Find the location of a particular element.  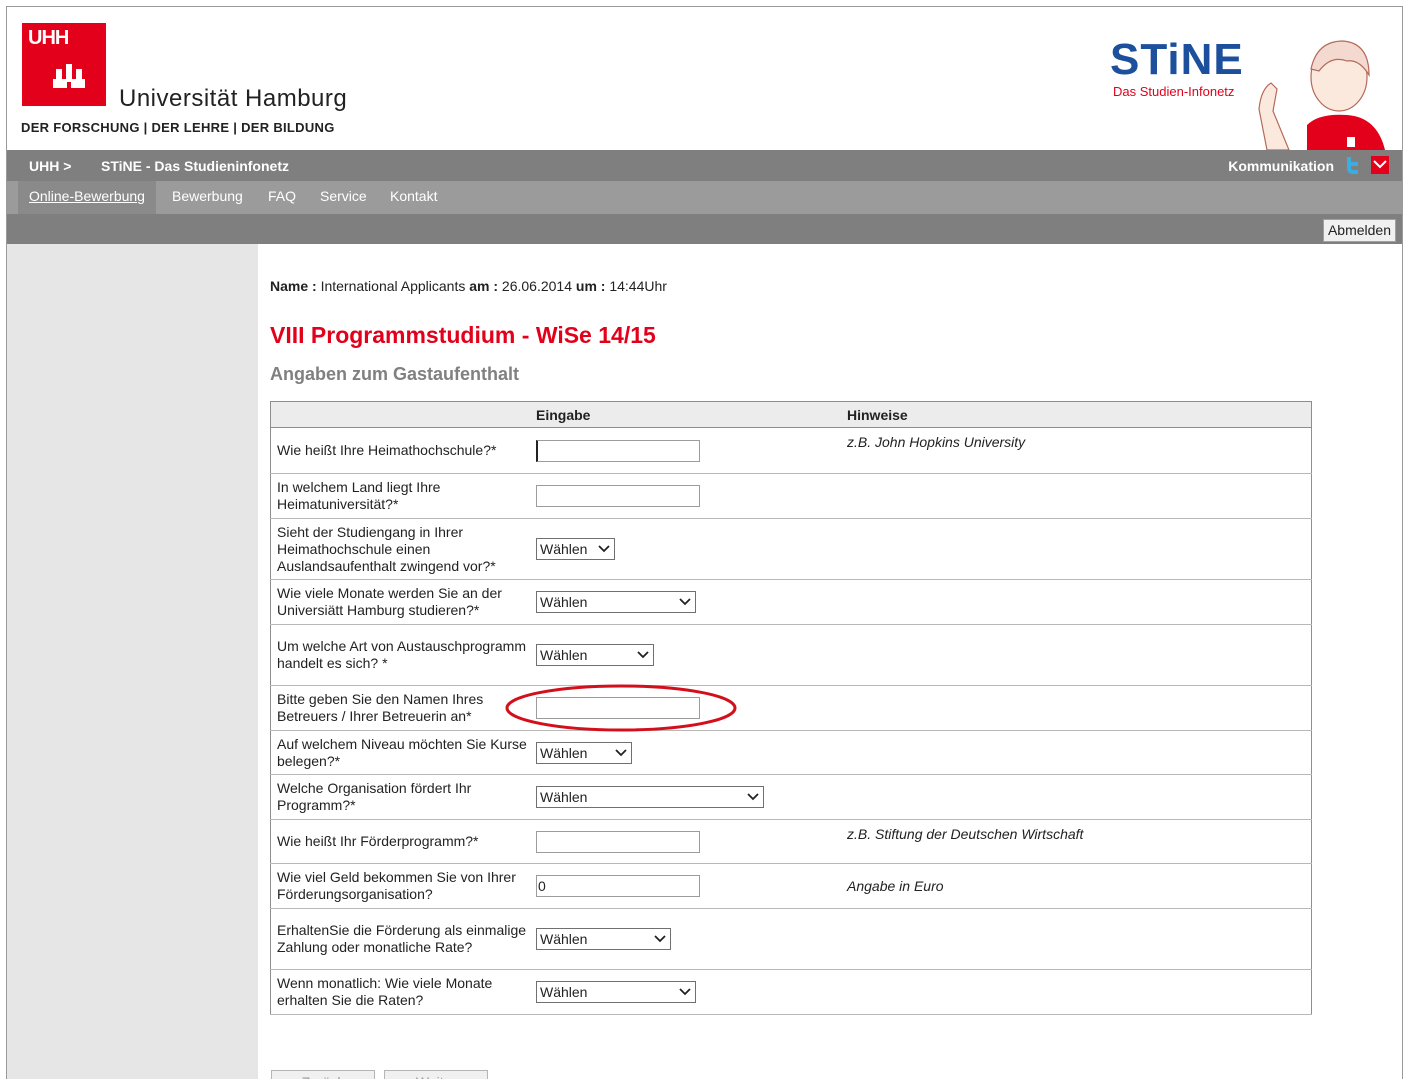

menu-item-bewerbung: Bewerbung is located at coordinates (207, 197).